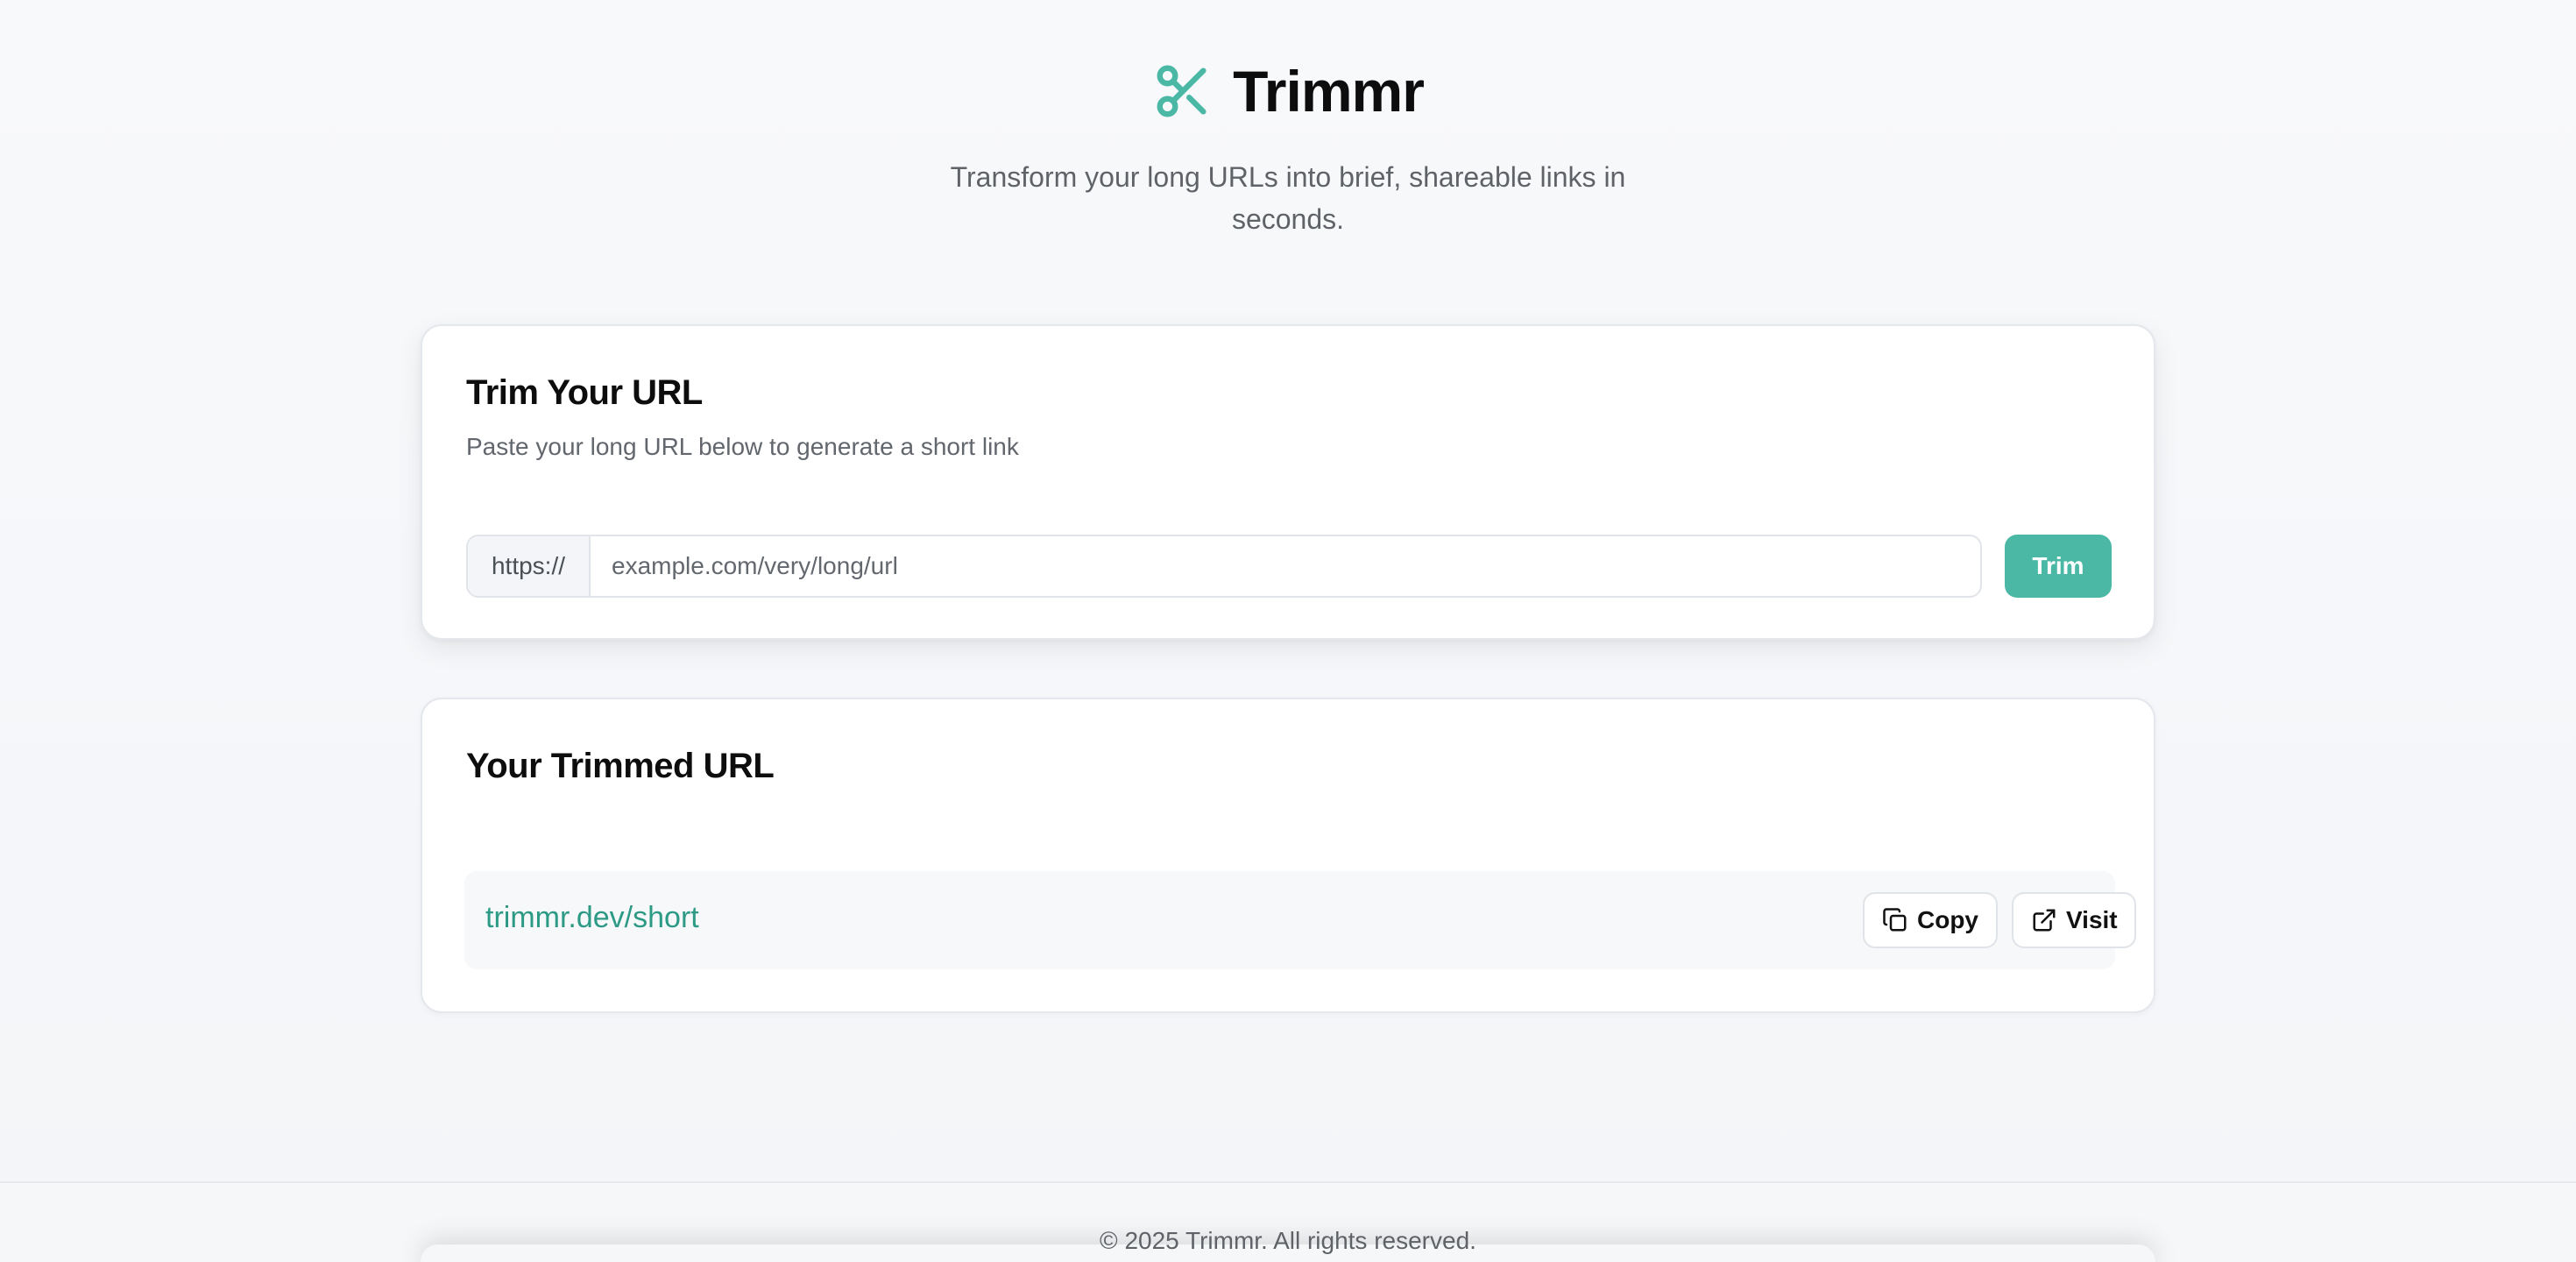 Image resolution: width=2576 pixels, height=1262 pixels. Describe the element at coordinates (592, 918) in the screenshot. I see `trimmed-url-link: trimmr.dev/short` at that location.